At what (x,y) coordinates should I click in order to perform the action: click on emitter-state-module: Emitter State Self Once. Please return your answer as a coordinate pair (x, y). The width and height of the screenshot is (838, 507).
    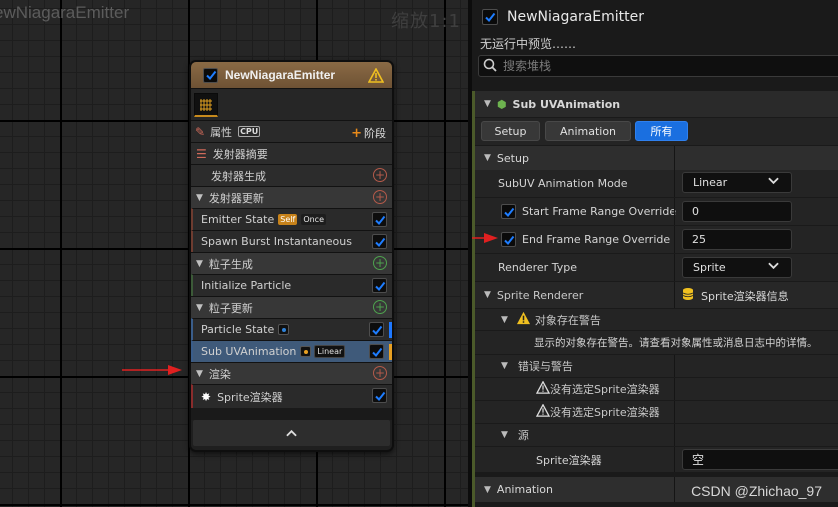
    Looking at the image, I should click on (291, 219).